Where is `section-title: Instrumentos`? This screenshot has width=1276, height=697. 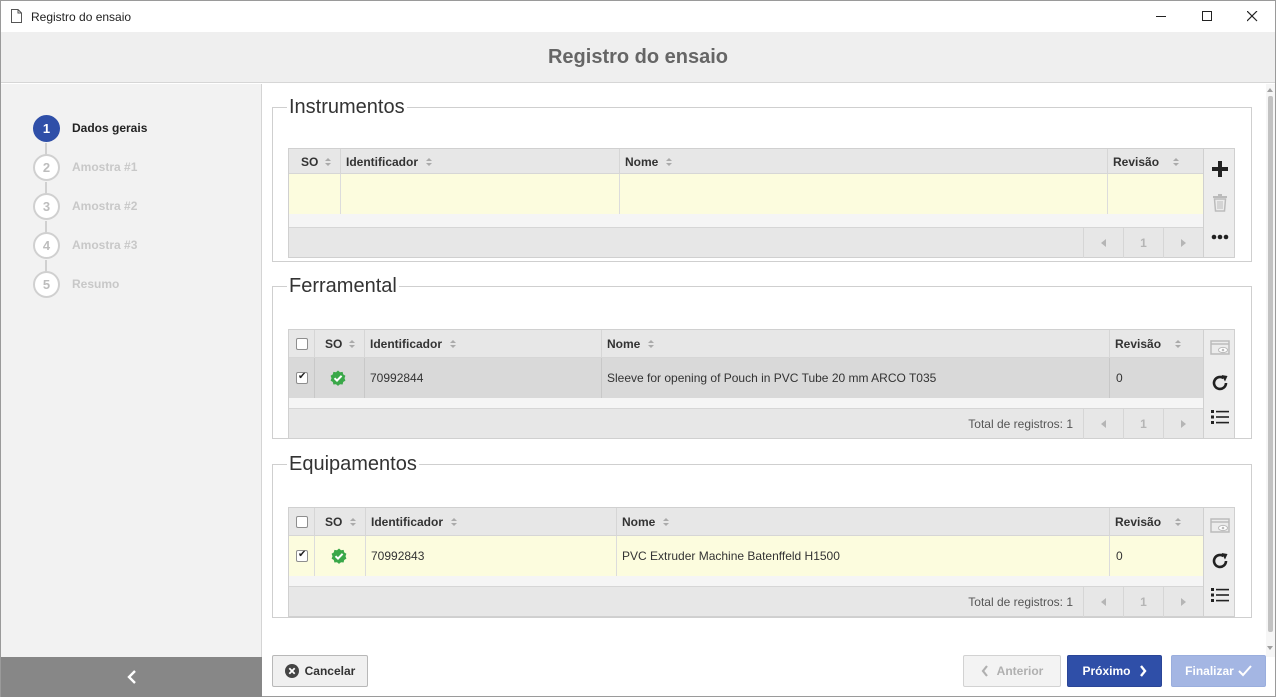
section-title: Instrumentos is located at coordinates (347, 107).